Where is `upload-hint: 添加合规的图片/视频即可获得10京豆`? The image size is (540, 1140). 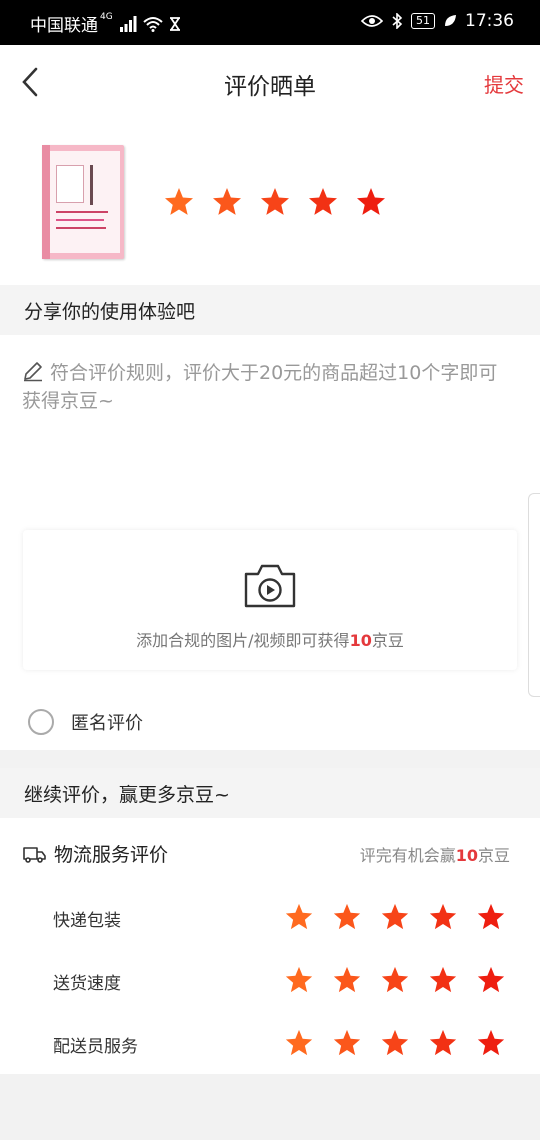
upload-hint: 添加合规的图片/视频即可获得10京豆 is located at coordinates (270, 640).